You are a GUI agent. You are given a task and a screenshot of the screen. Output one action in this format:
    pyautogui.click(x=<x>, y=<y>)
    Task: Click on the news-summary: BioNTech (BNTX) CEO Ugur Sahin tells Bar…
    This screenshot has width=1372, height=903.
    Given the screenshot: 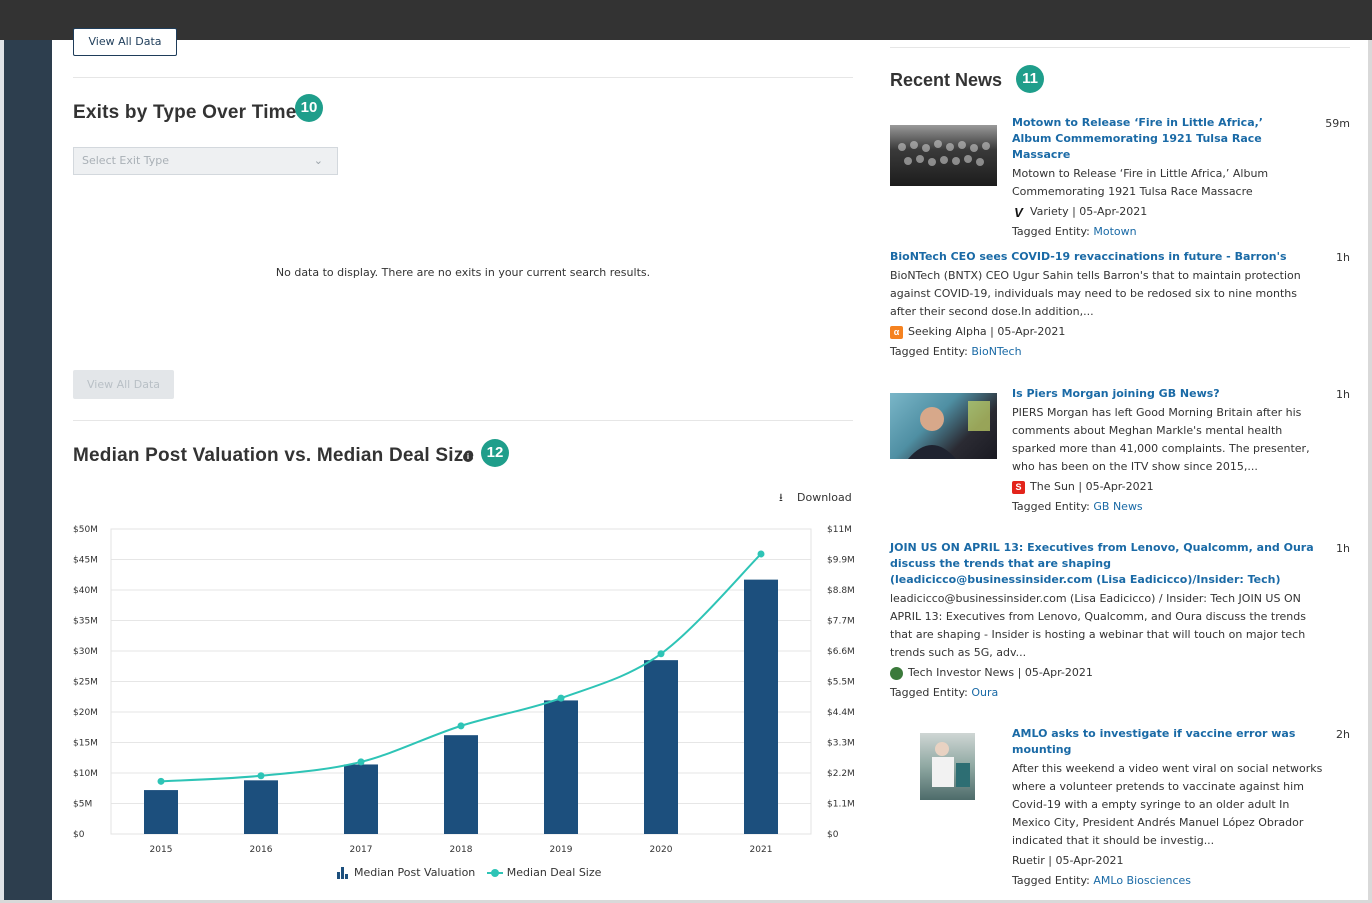 What is the action you would take?
    pyautogui.click(x=1095, y=293)
    